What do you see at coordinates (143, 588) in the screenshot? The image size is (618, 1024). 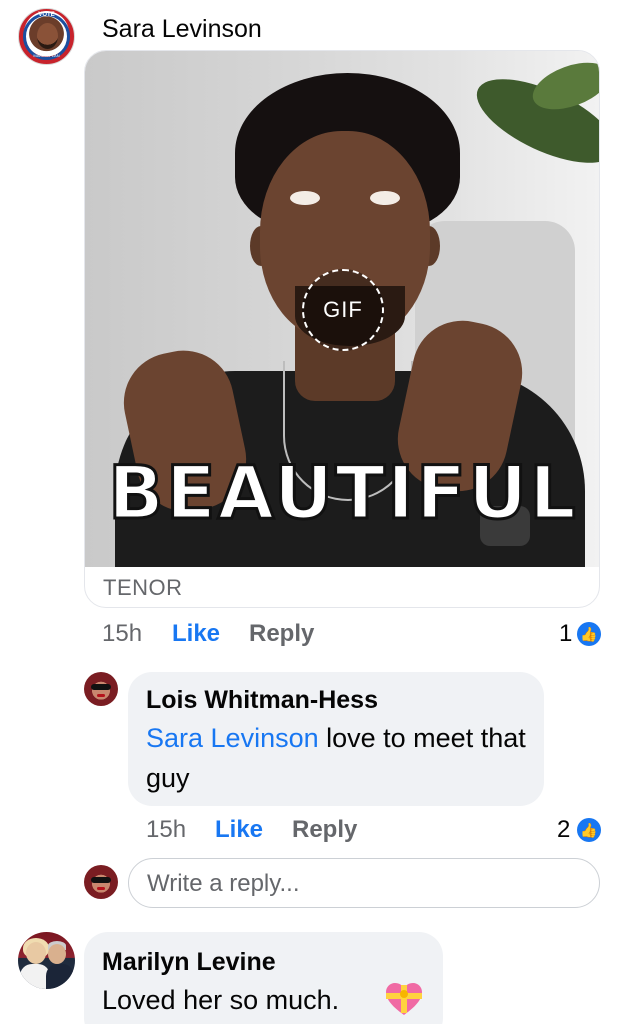 I see `gif-source-label: TENOR` at bounding box center [143, 588].